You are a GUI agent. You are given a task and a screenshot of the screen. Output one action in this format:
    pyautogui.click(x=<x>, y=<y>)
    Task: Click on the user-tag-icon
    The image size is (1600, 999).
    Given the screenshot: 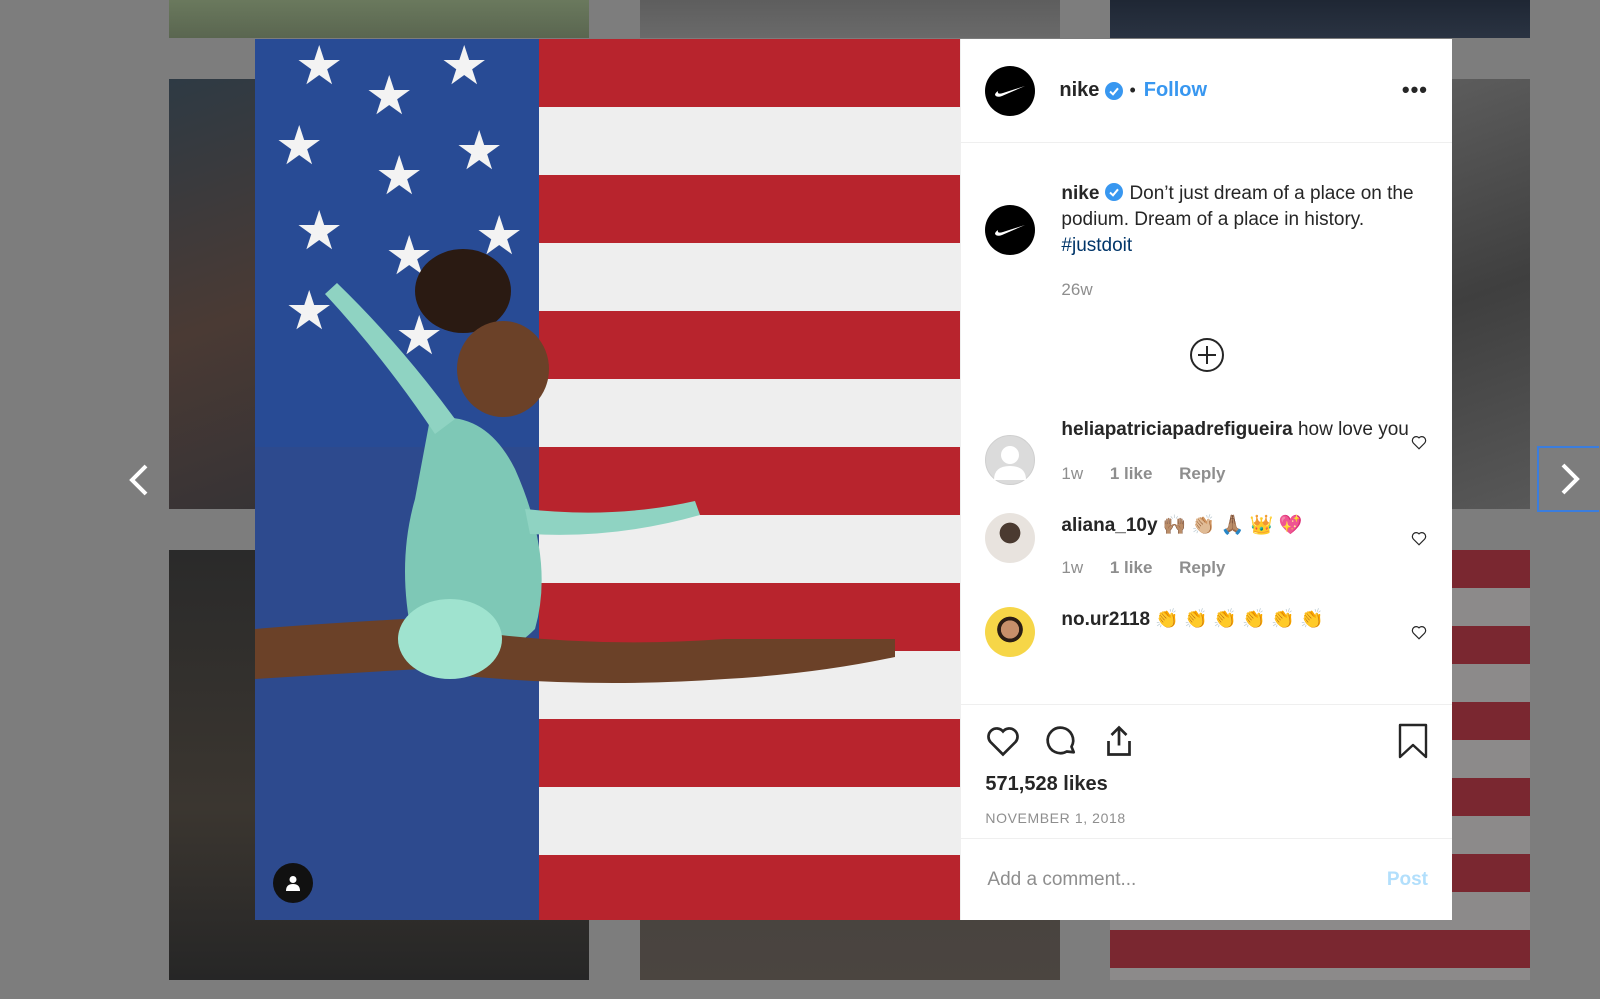 What is the action you would take?
    pyautogui.click(x=293, y=883)
    